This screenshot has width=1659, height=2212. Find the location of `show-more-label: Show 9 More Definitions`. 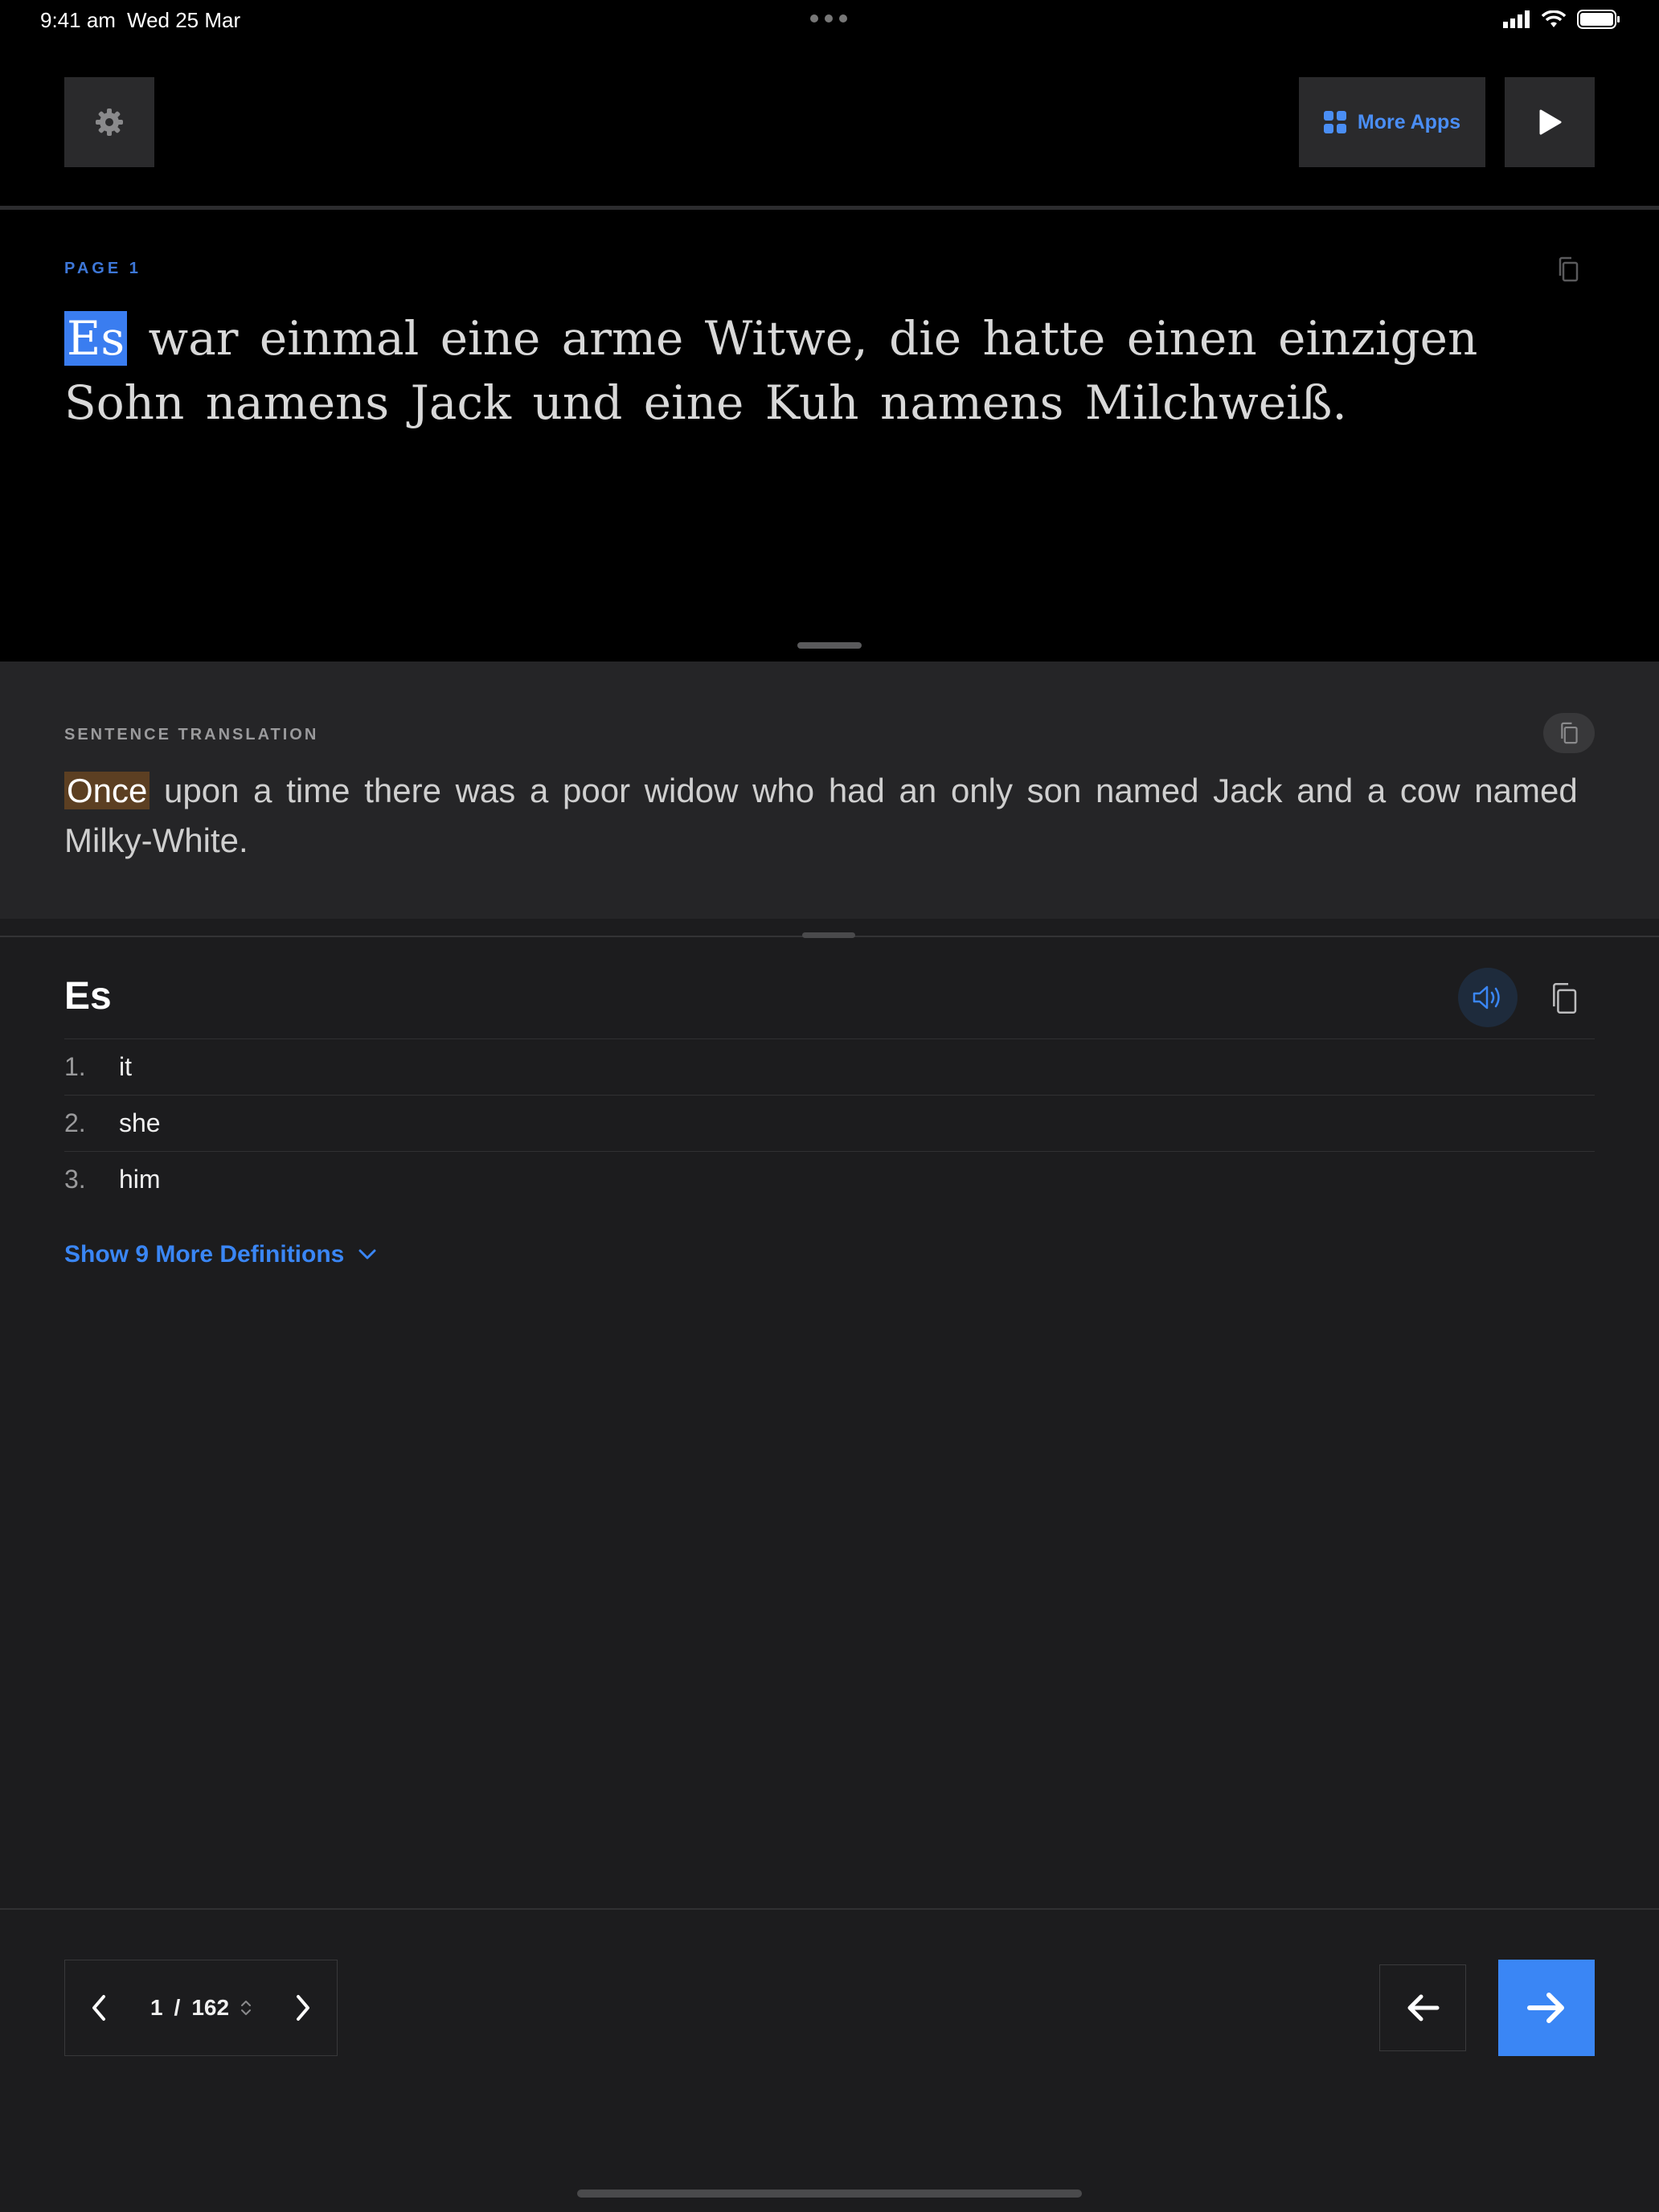

show-more-label: Show 9 More Definitions is located at coordinates (204, 1254).